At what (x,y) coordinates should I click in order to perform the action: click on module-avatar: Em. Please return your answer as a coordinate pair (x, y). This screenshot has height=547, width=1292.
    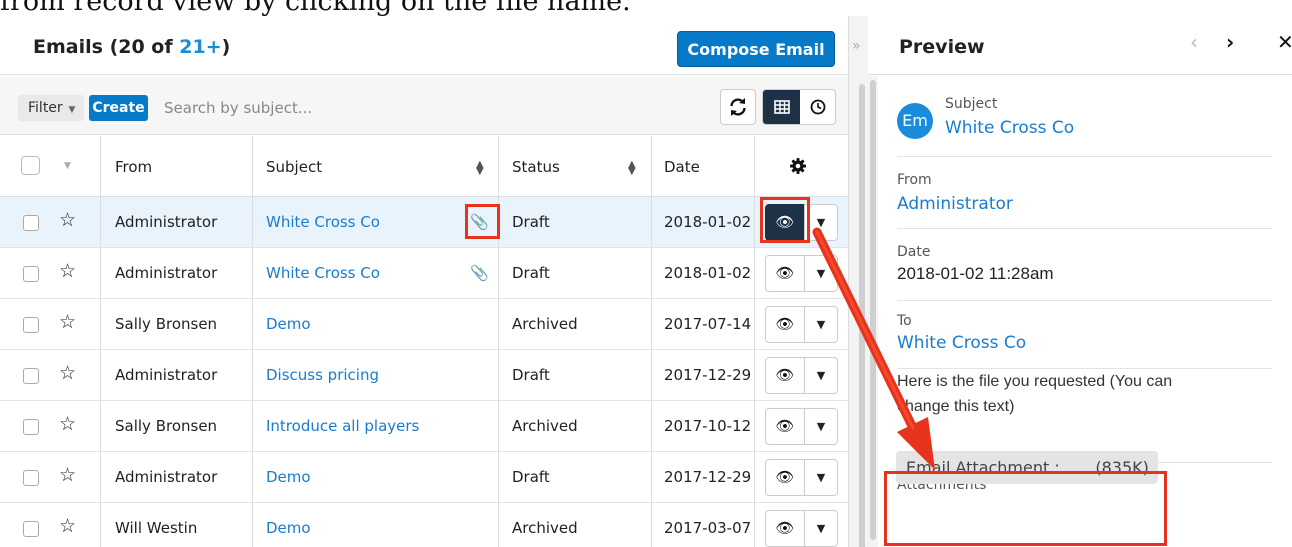
    Looking at the image, I should click on (915, 121).